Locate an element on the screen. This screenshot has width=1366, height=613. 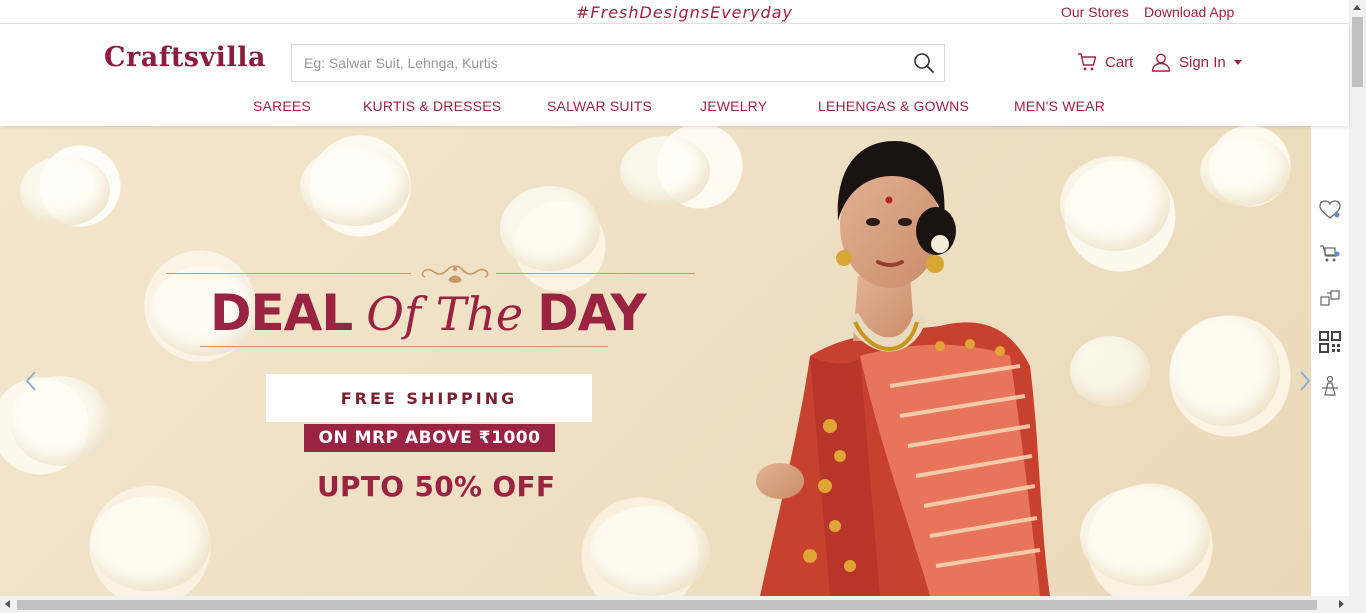
exchange-icon is located at coordinates (1330, 298).